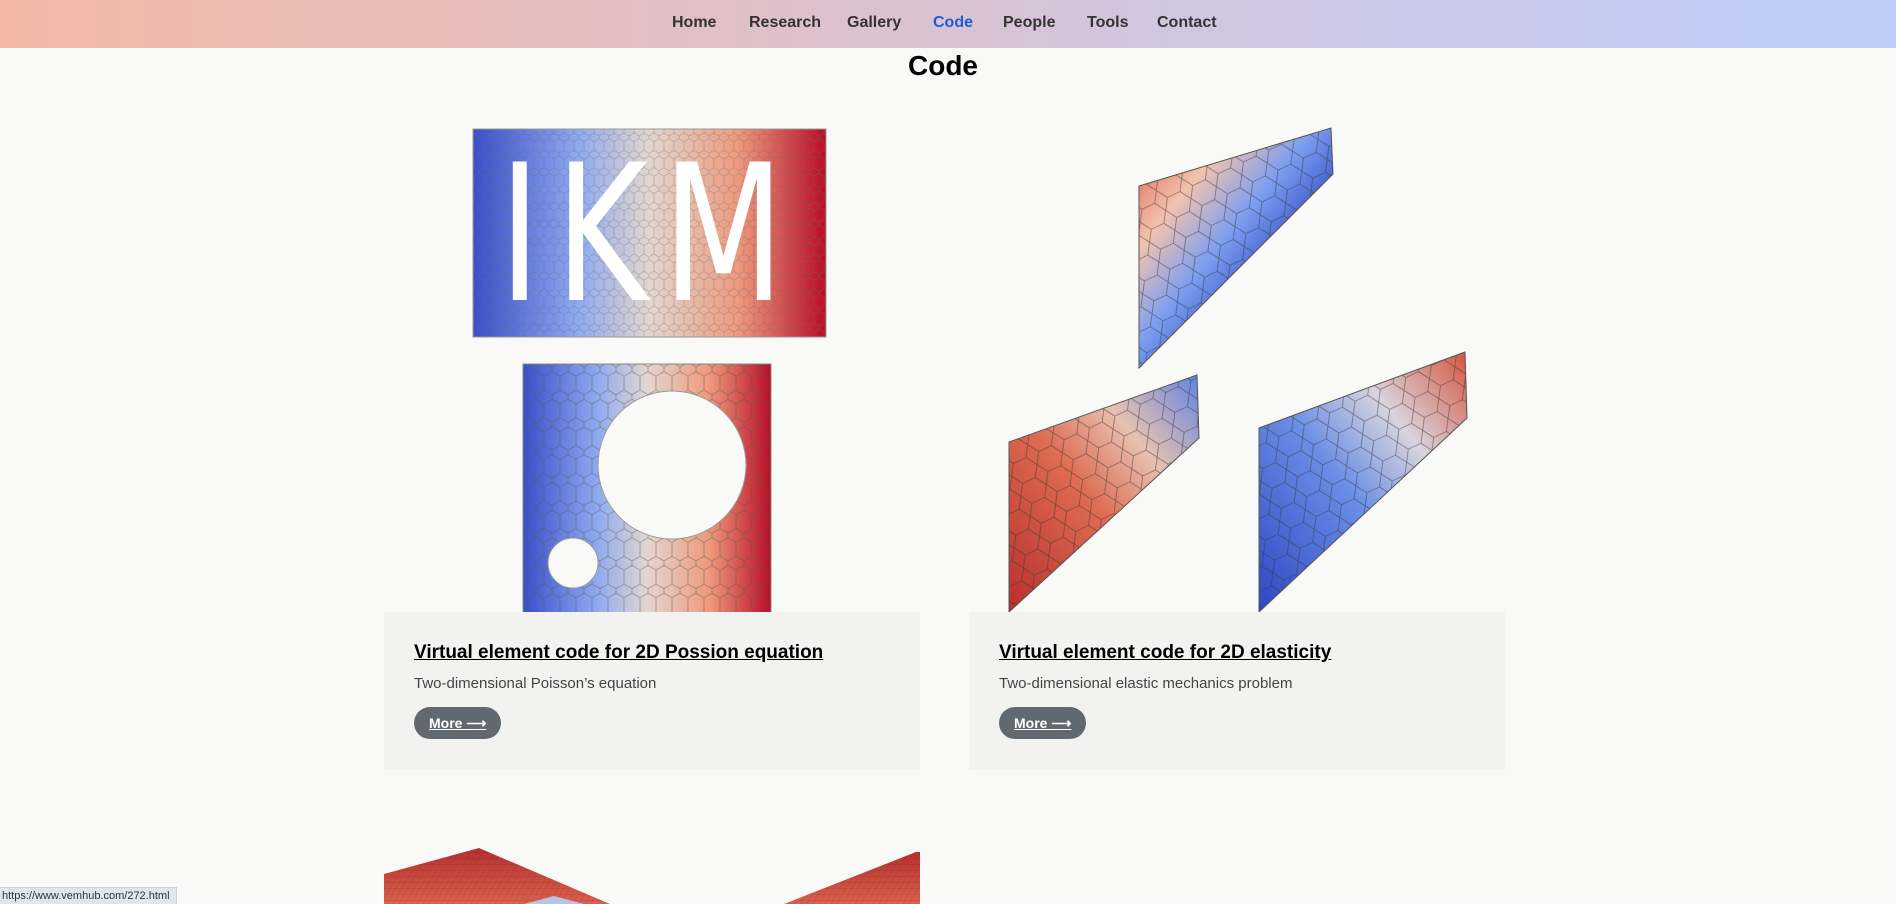 The image size is (1896, 904). I want to click on holed-square-mesh, so click(647, 487).